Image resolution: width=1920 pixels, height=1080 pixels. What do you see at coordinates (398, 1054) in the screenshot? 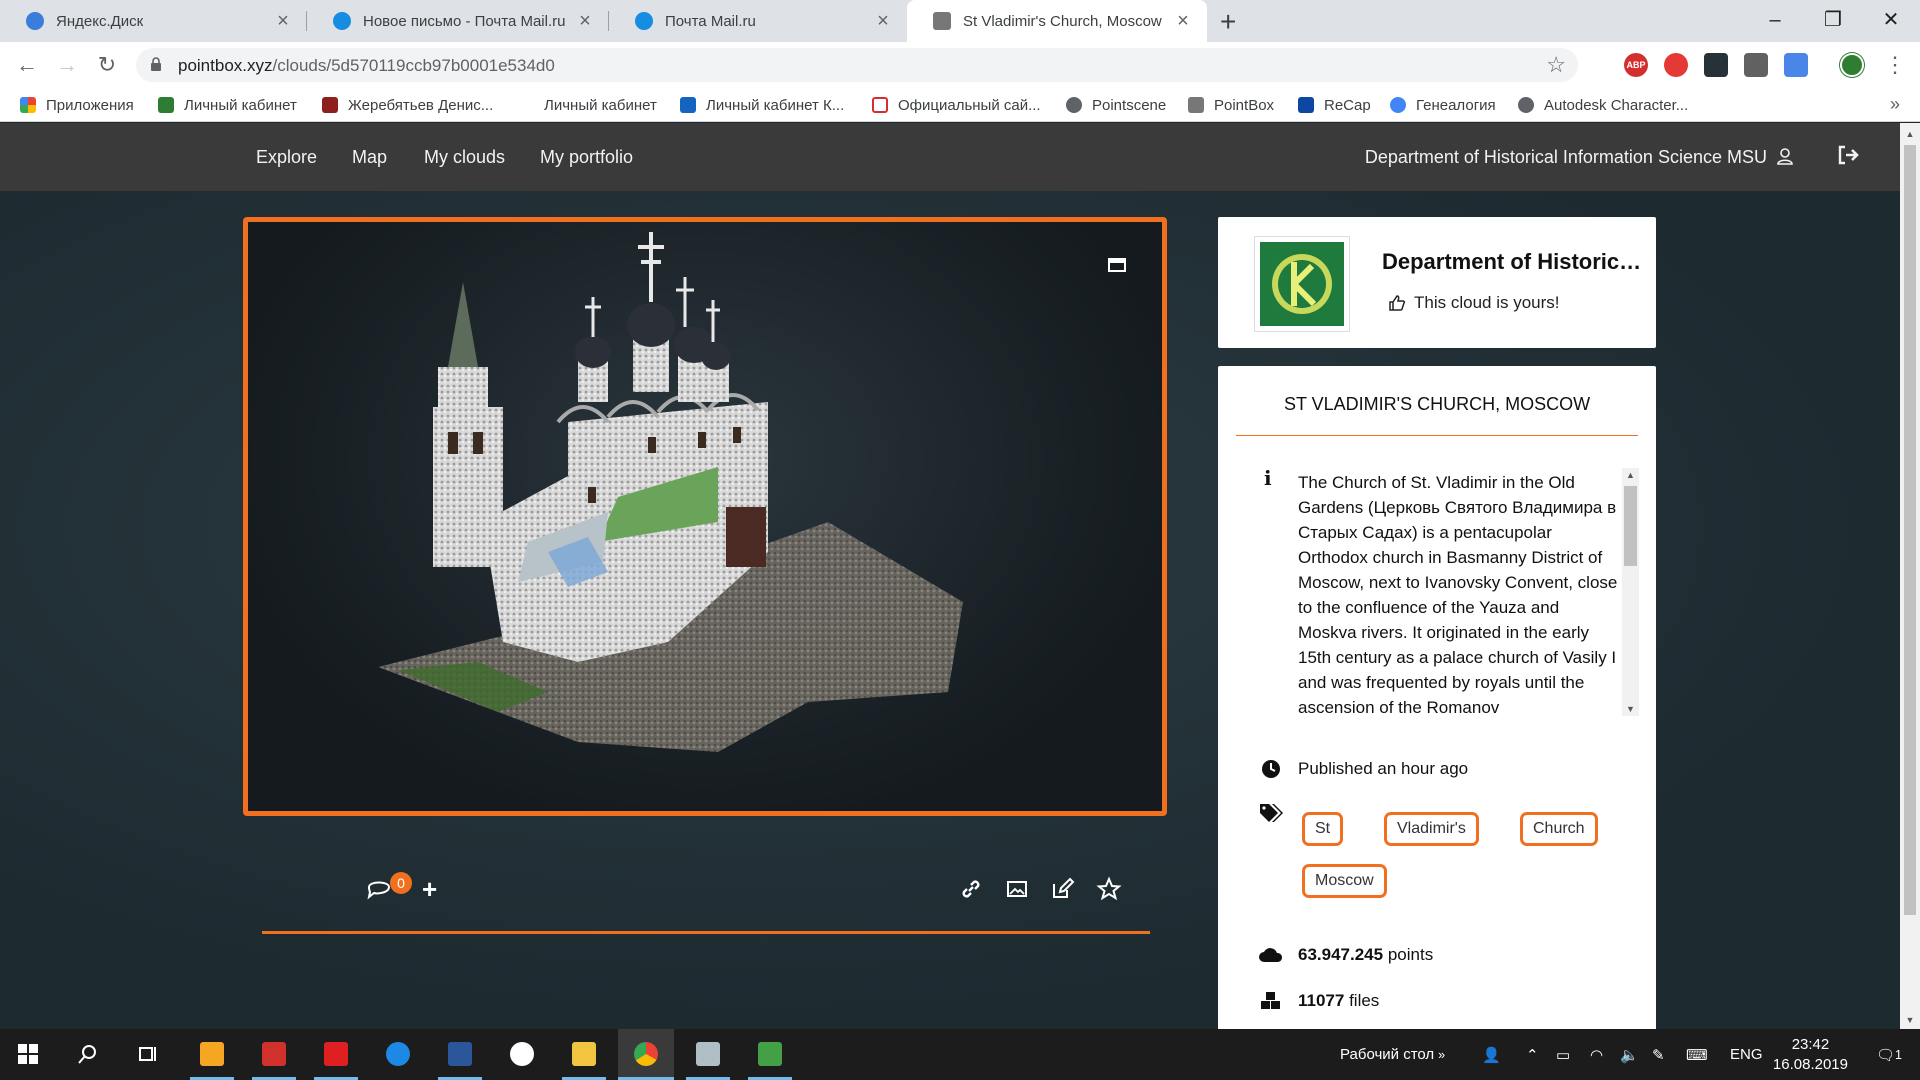
I see `taskbar-app-edge` at bounding box center [398, 1054].